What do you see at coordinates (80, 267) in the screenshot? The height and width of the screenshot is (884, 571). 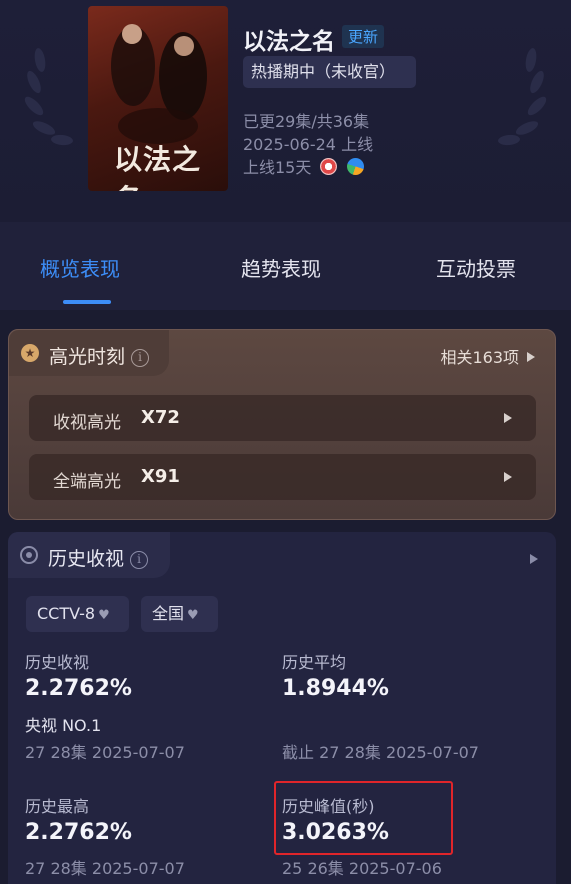 I see `tab-overview: 概览表现` at bounding box center [80, 267].